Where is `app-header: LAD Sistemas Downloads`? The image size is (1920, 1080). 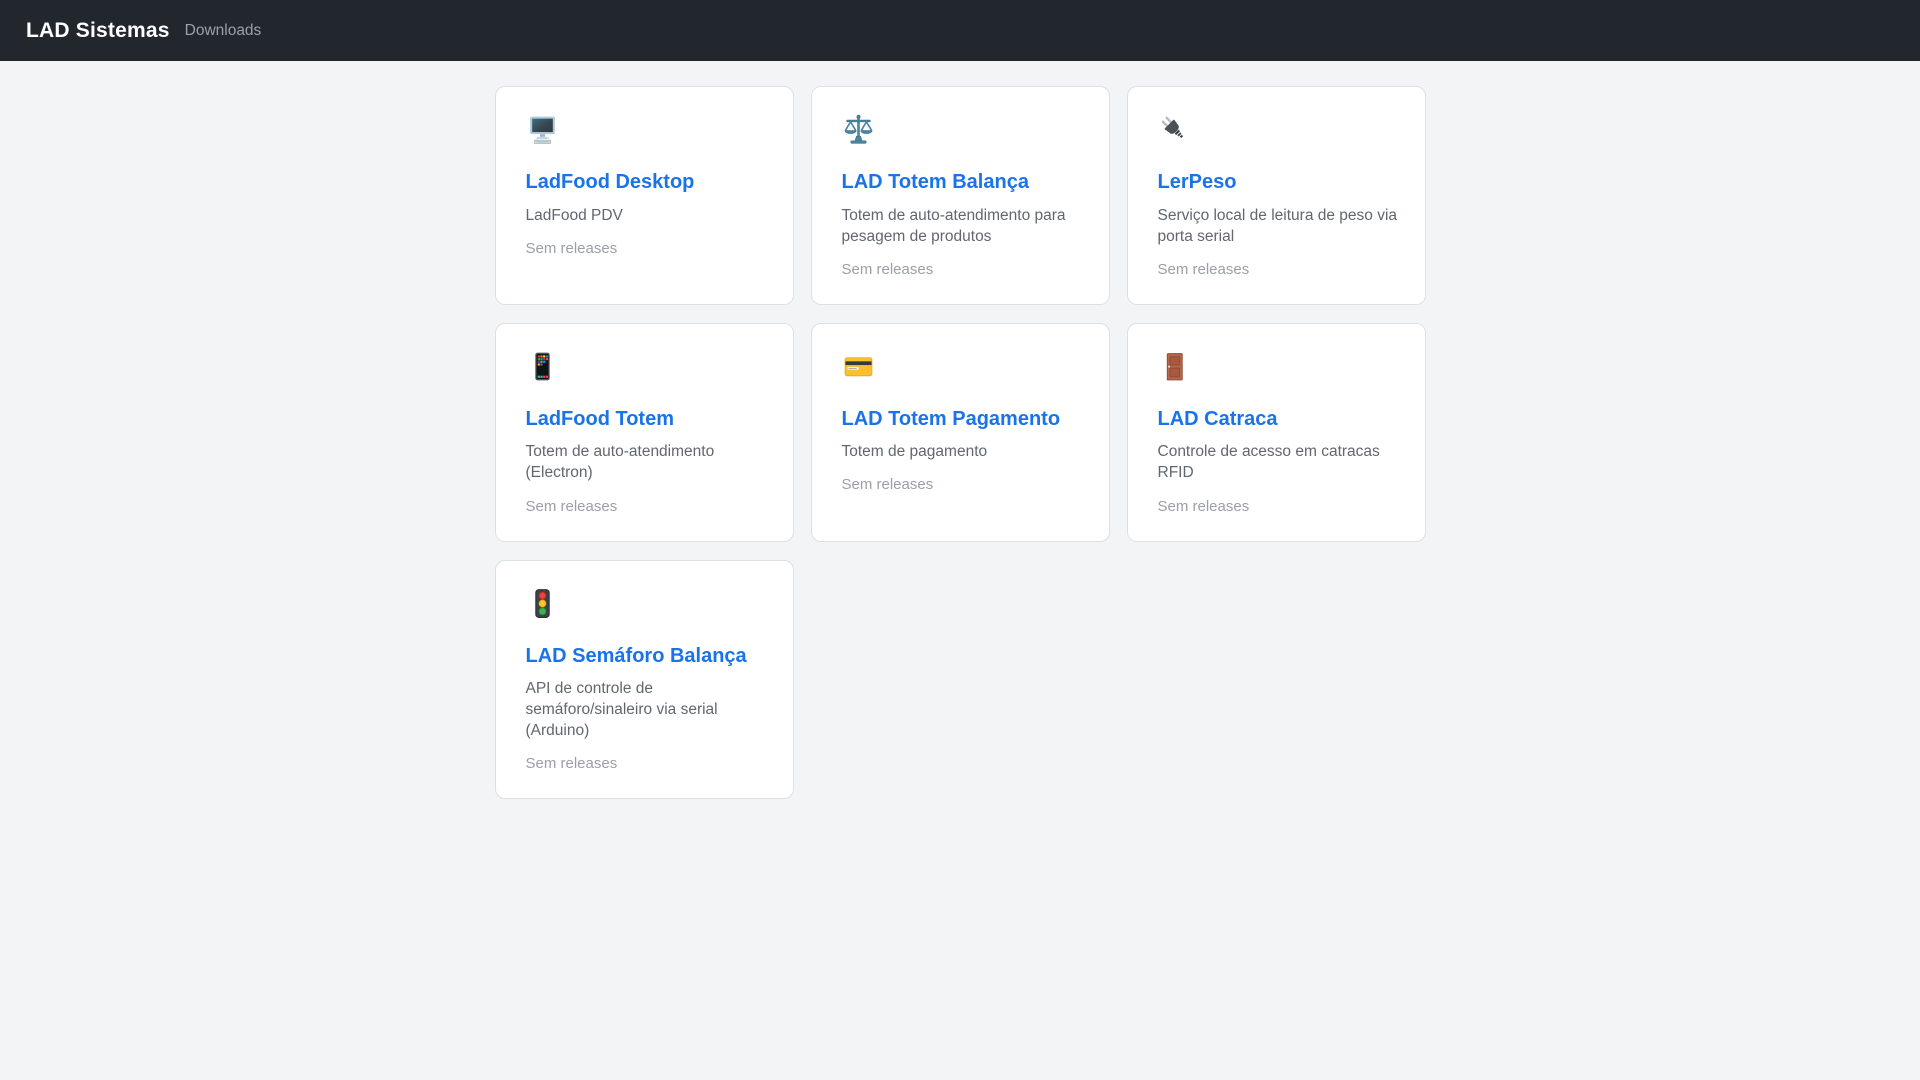
app-header: LAD Sistemas Downloads is located at coordinates (960, 30).